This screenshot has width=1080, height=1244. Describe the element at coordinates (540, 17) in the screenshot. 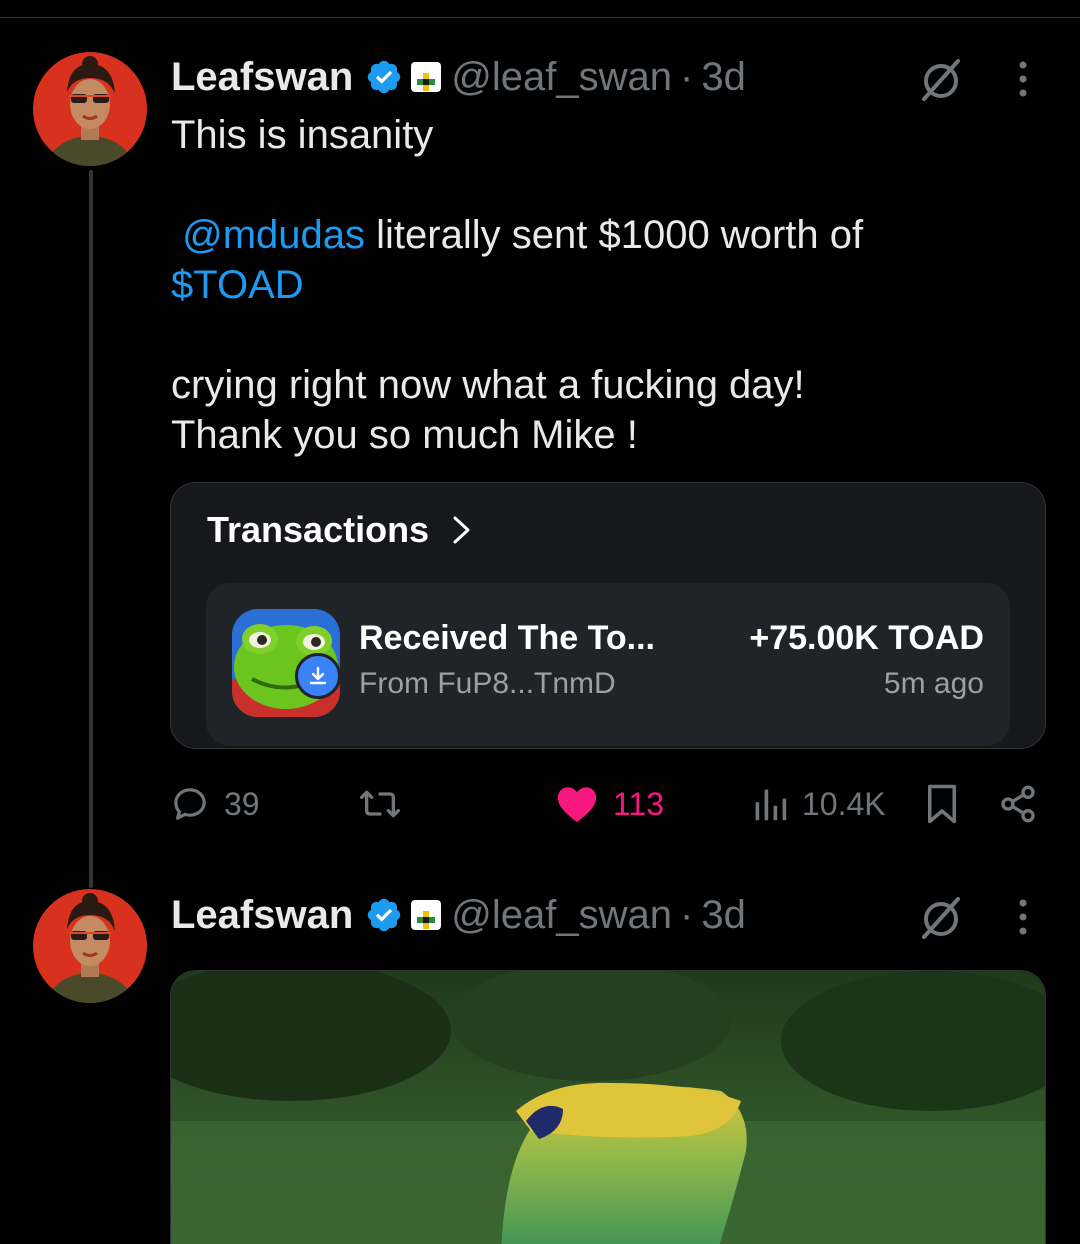

I see `top-divider` at that location.